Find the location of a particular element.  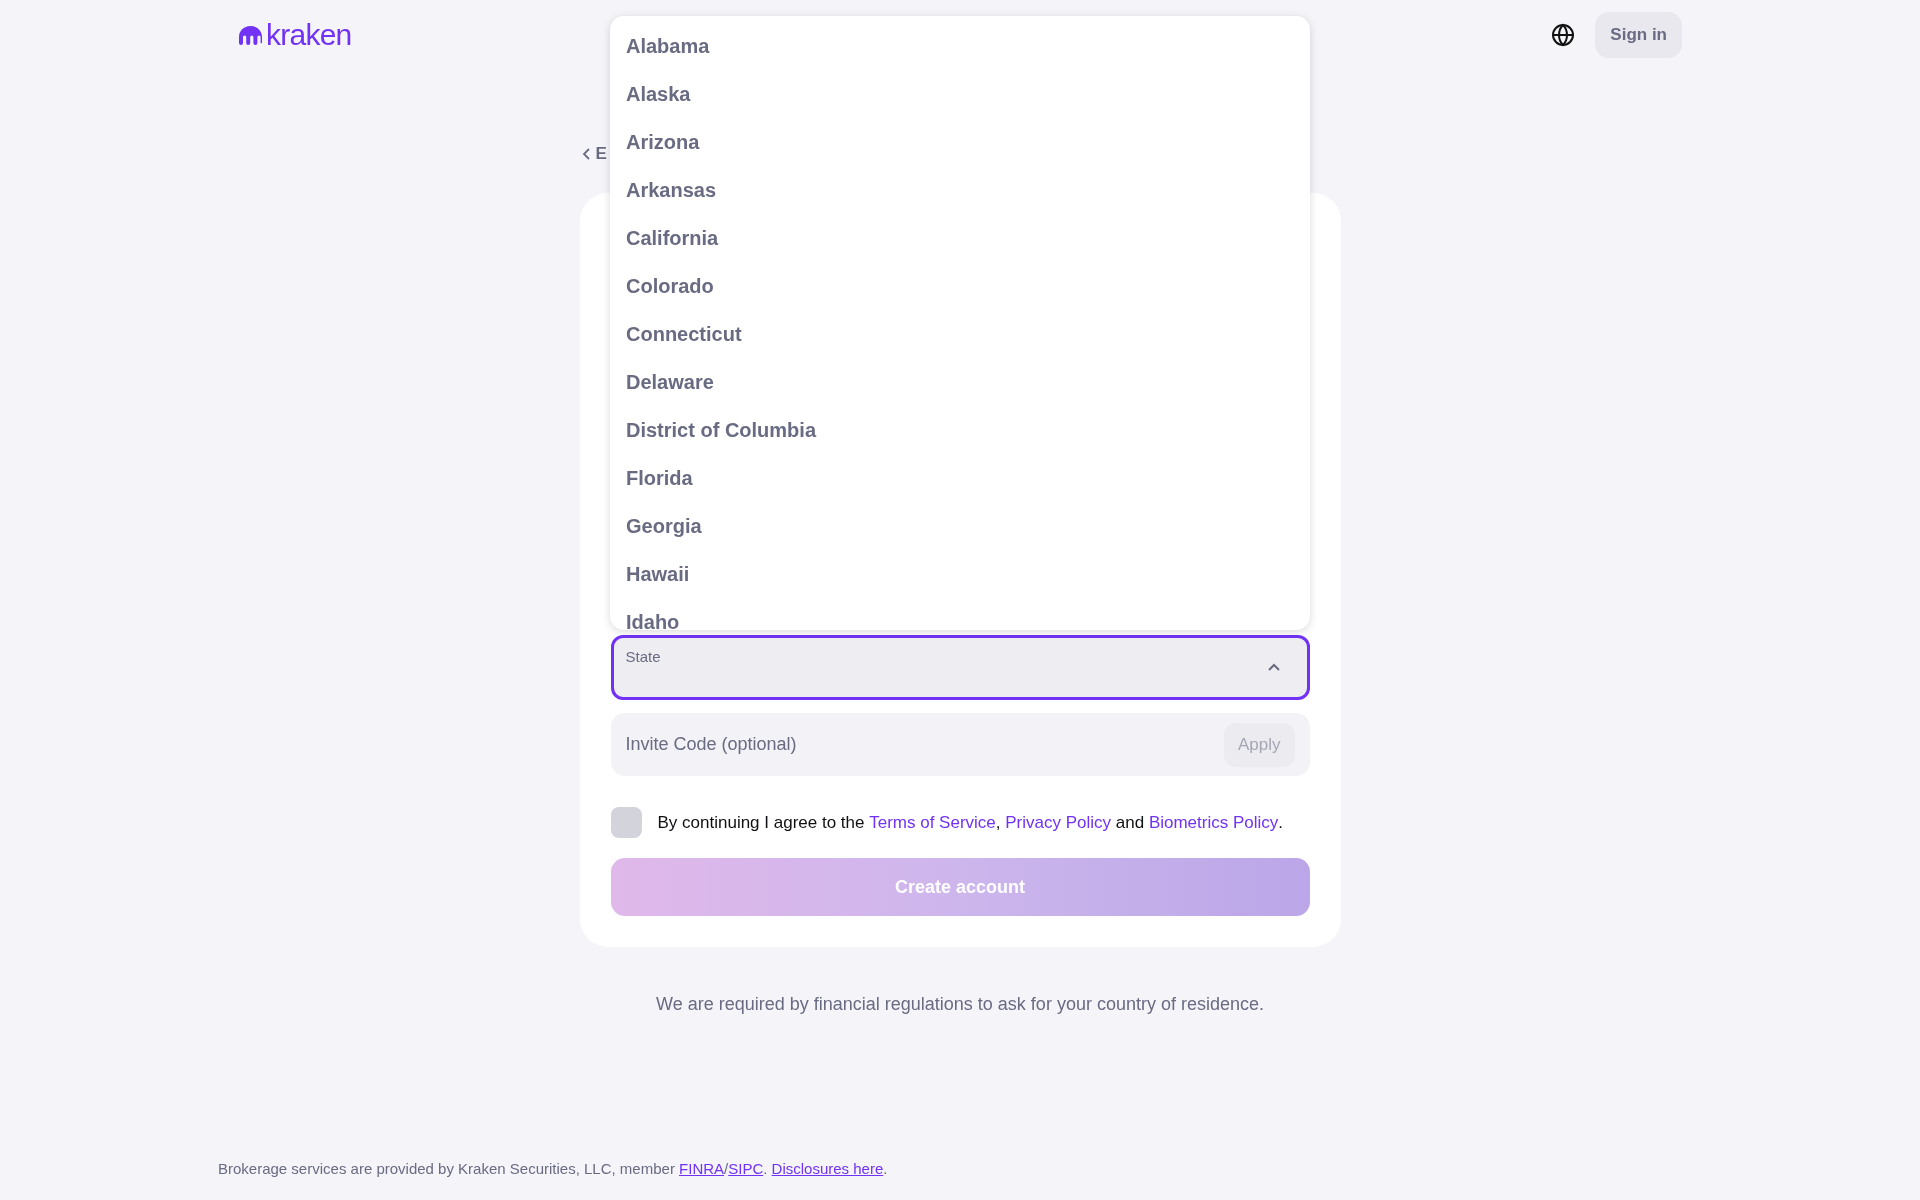

state-option: Alabama is located at coordinates (960, 46).